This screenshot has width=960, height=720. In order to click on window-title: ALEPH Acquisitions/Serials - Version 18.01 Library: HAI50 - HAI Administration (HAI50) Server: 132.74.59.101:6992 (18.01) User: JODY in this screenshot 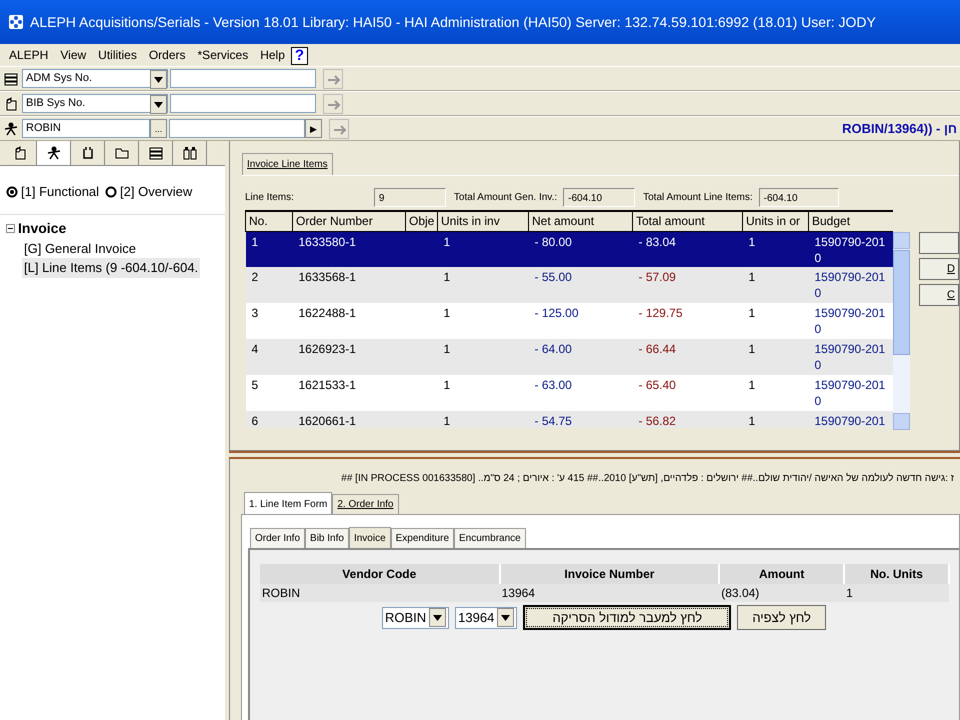, I will do `click(453, 22)`.